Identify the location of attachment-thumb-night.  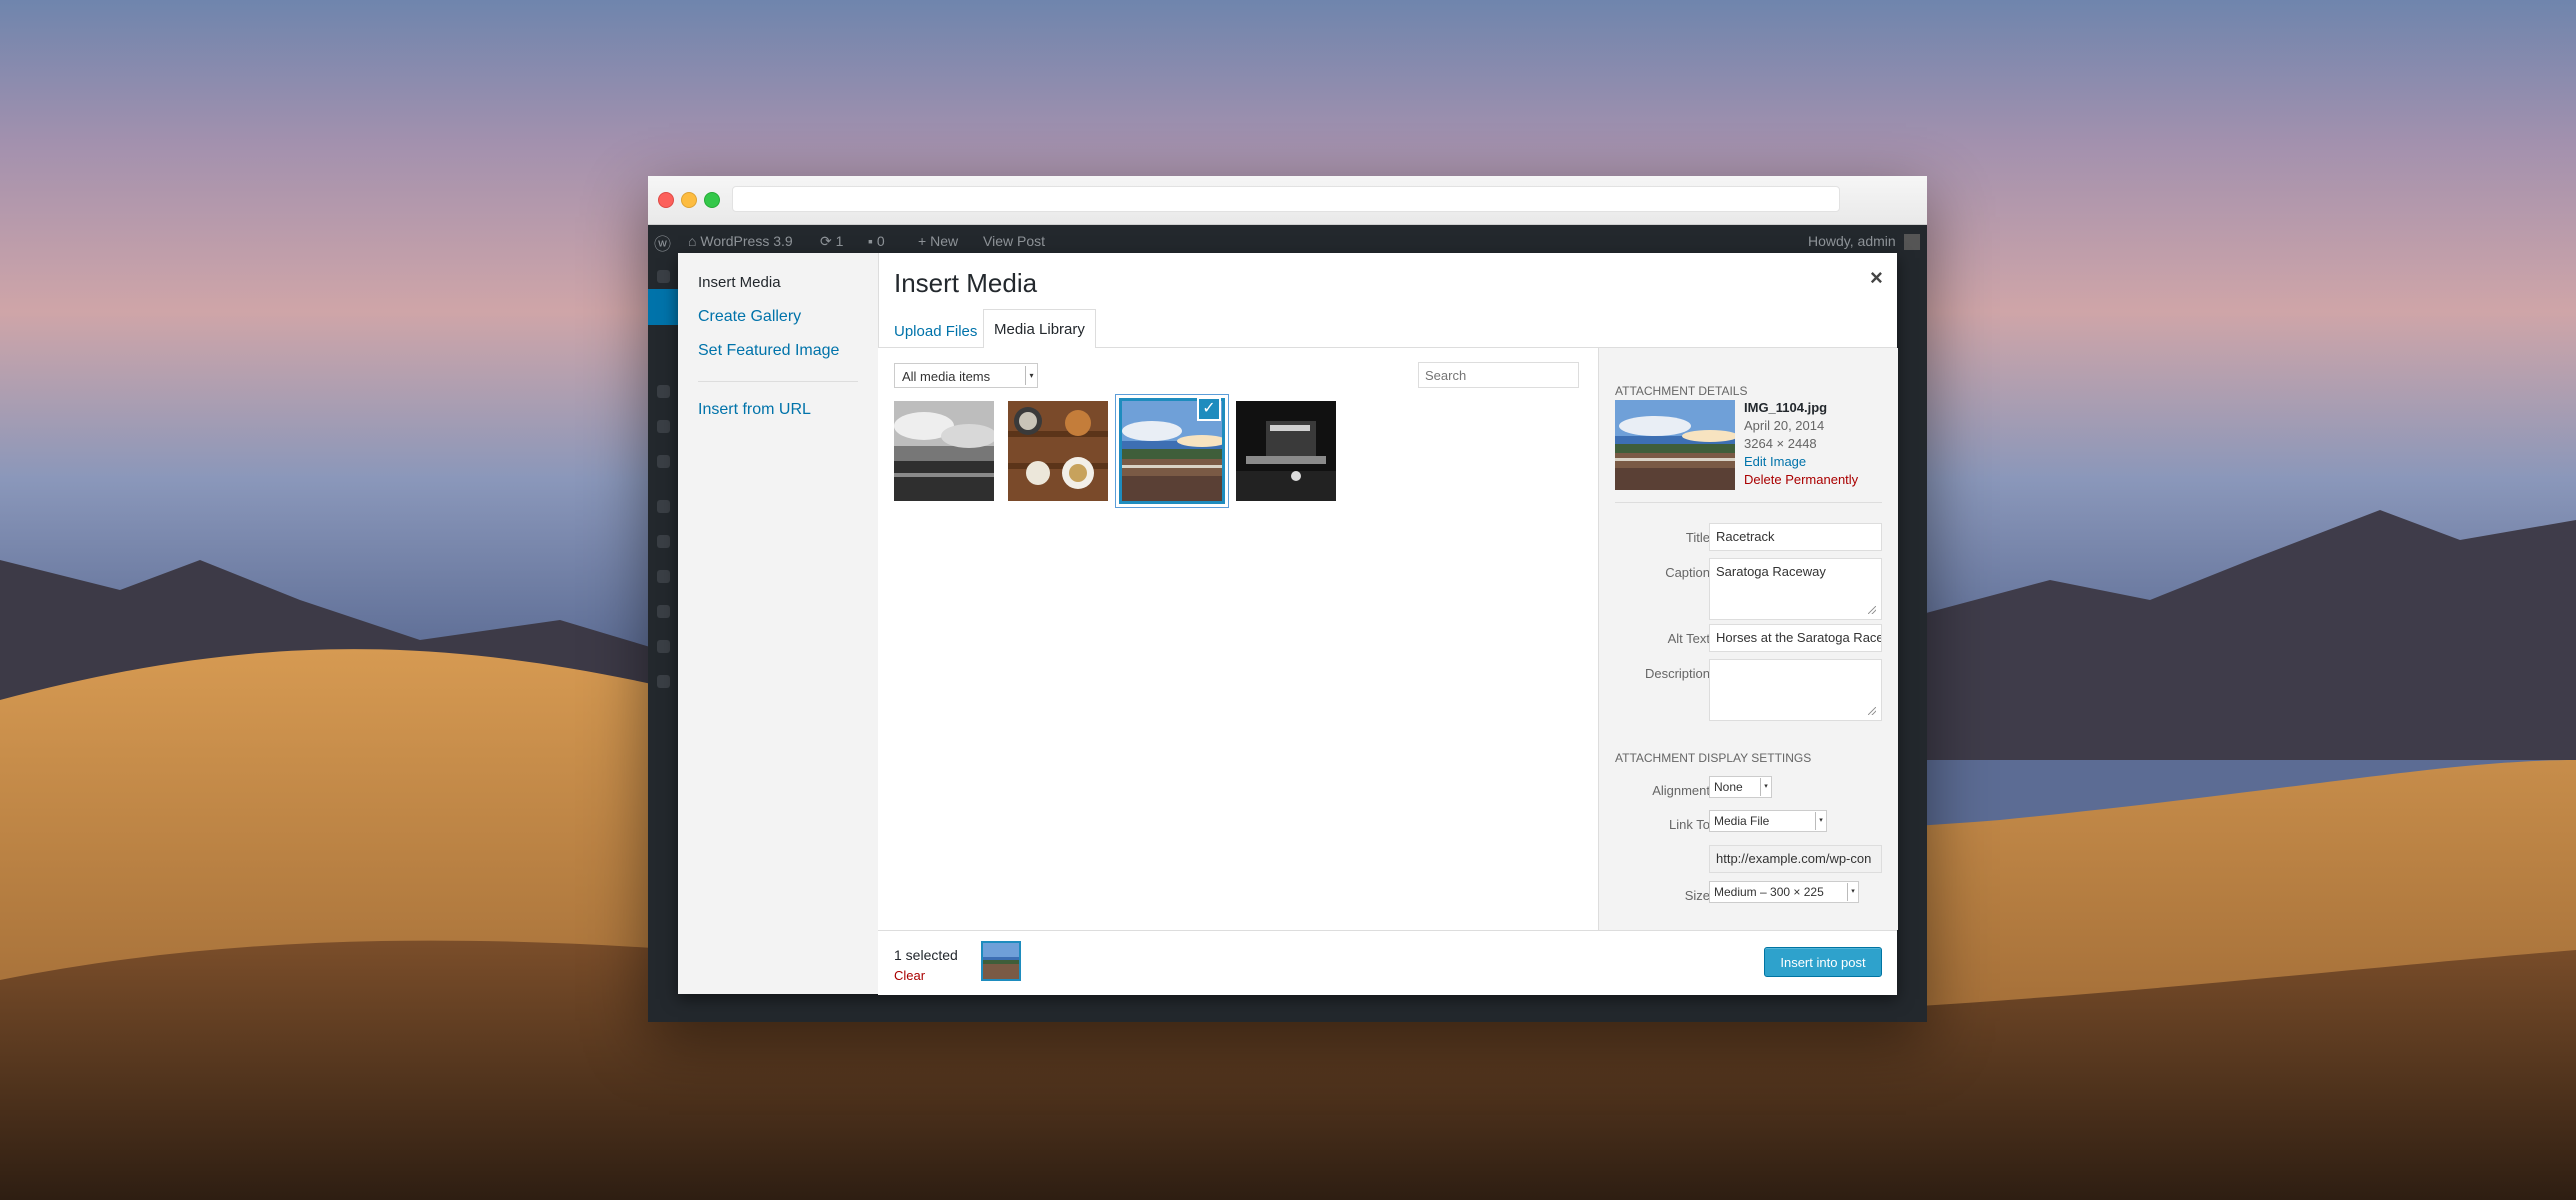
(1286, 451).